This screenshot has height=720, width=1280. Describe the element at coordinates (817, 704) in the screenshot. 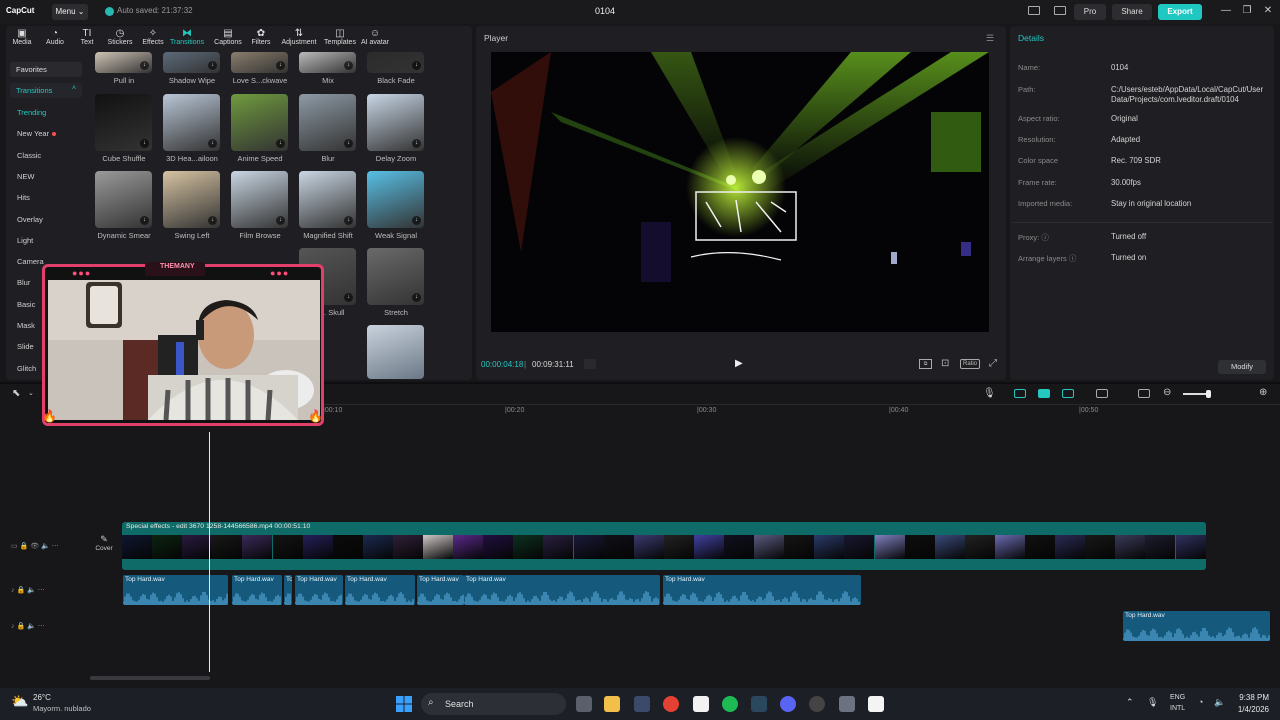

I see `obs-icon` at that location.